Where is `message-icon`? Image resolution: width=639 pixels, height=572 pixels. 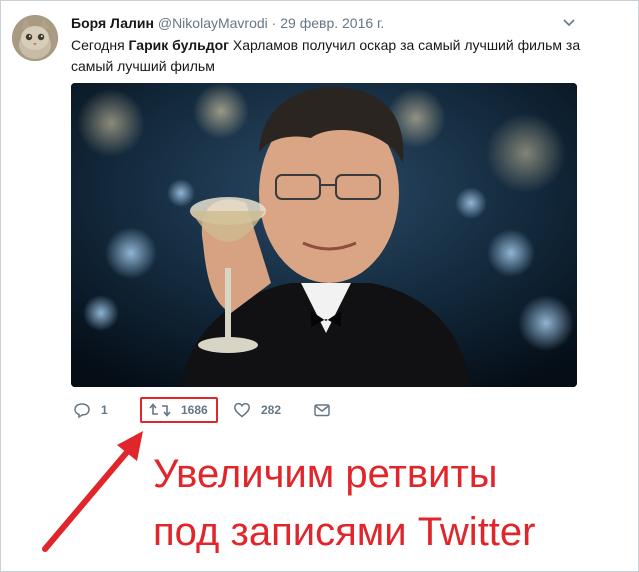
message-icon is located at coordinates (322, 410).